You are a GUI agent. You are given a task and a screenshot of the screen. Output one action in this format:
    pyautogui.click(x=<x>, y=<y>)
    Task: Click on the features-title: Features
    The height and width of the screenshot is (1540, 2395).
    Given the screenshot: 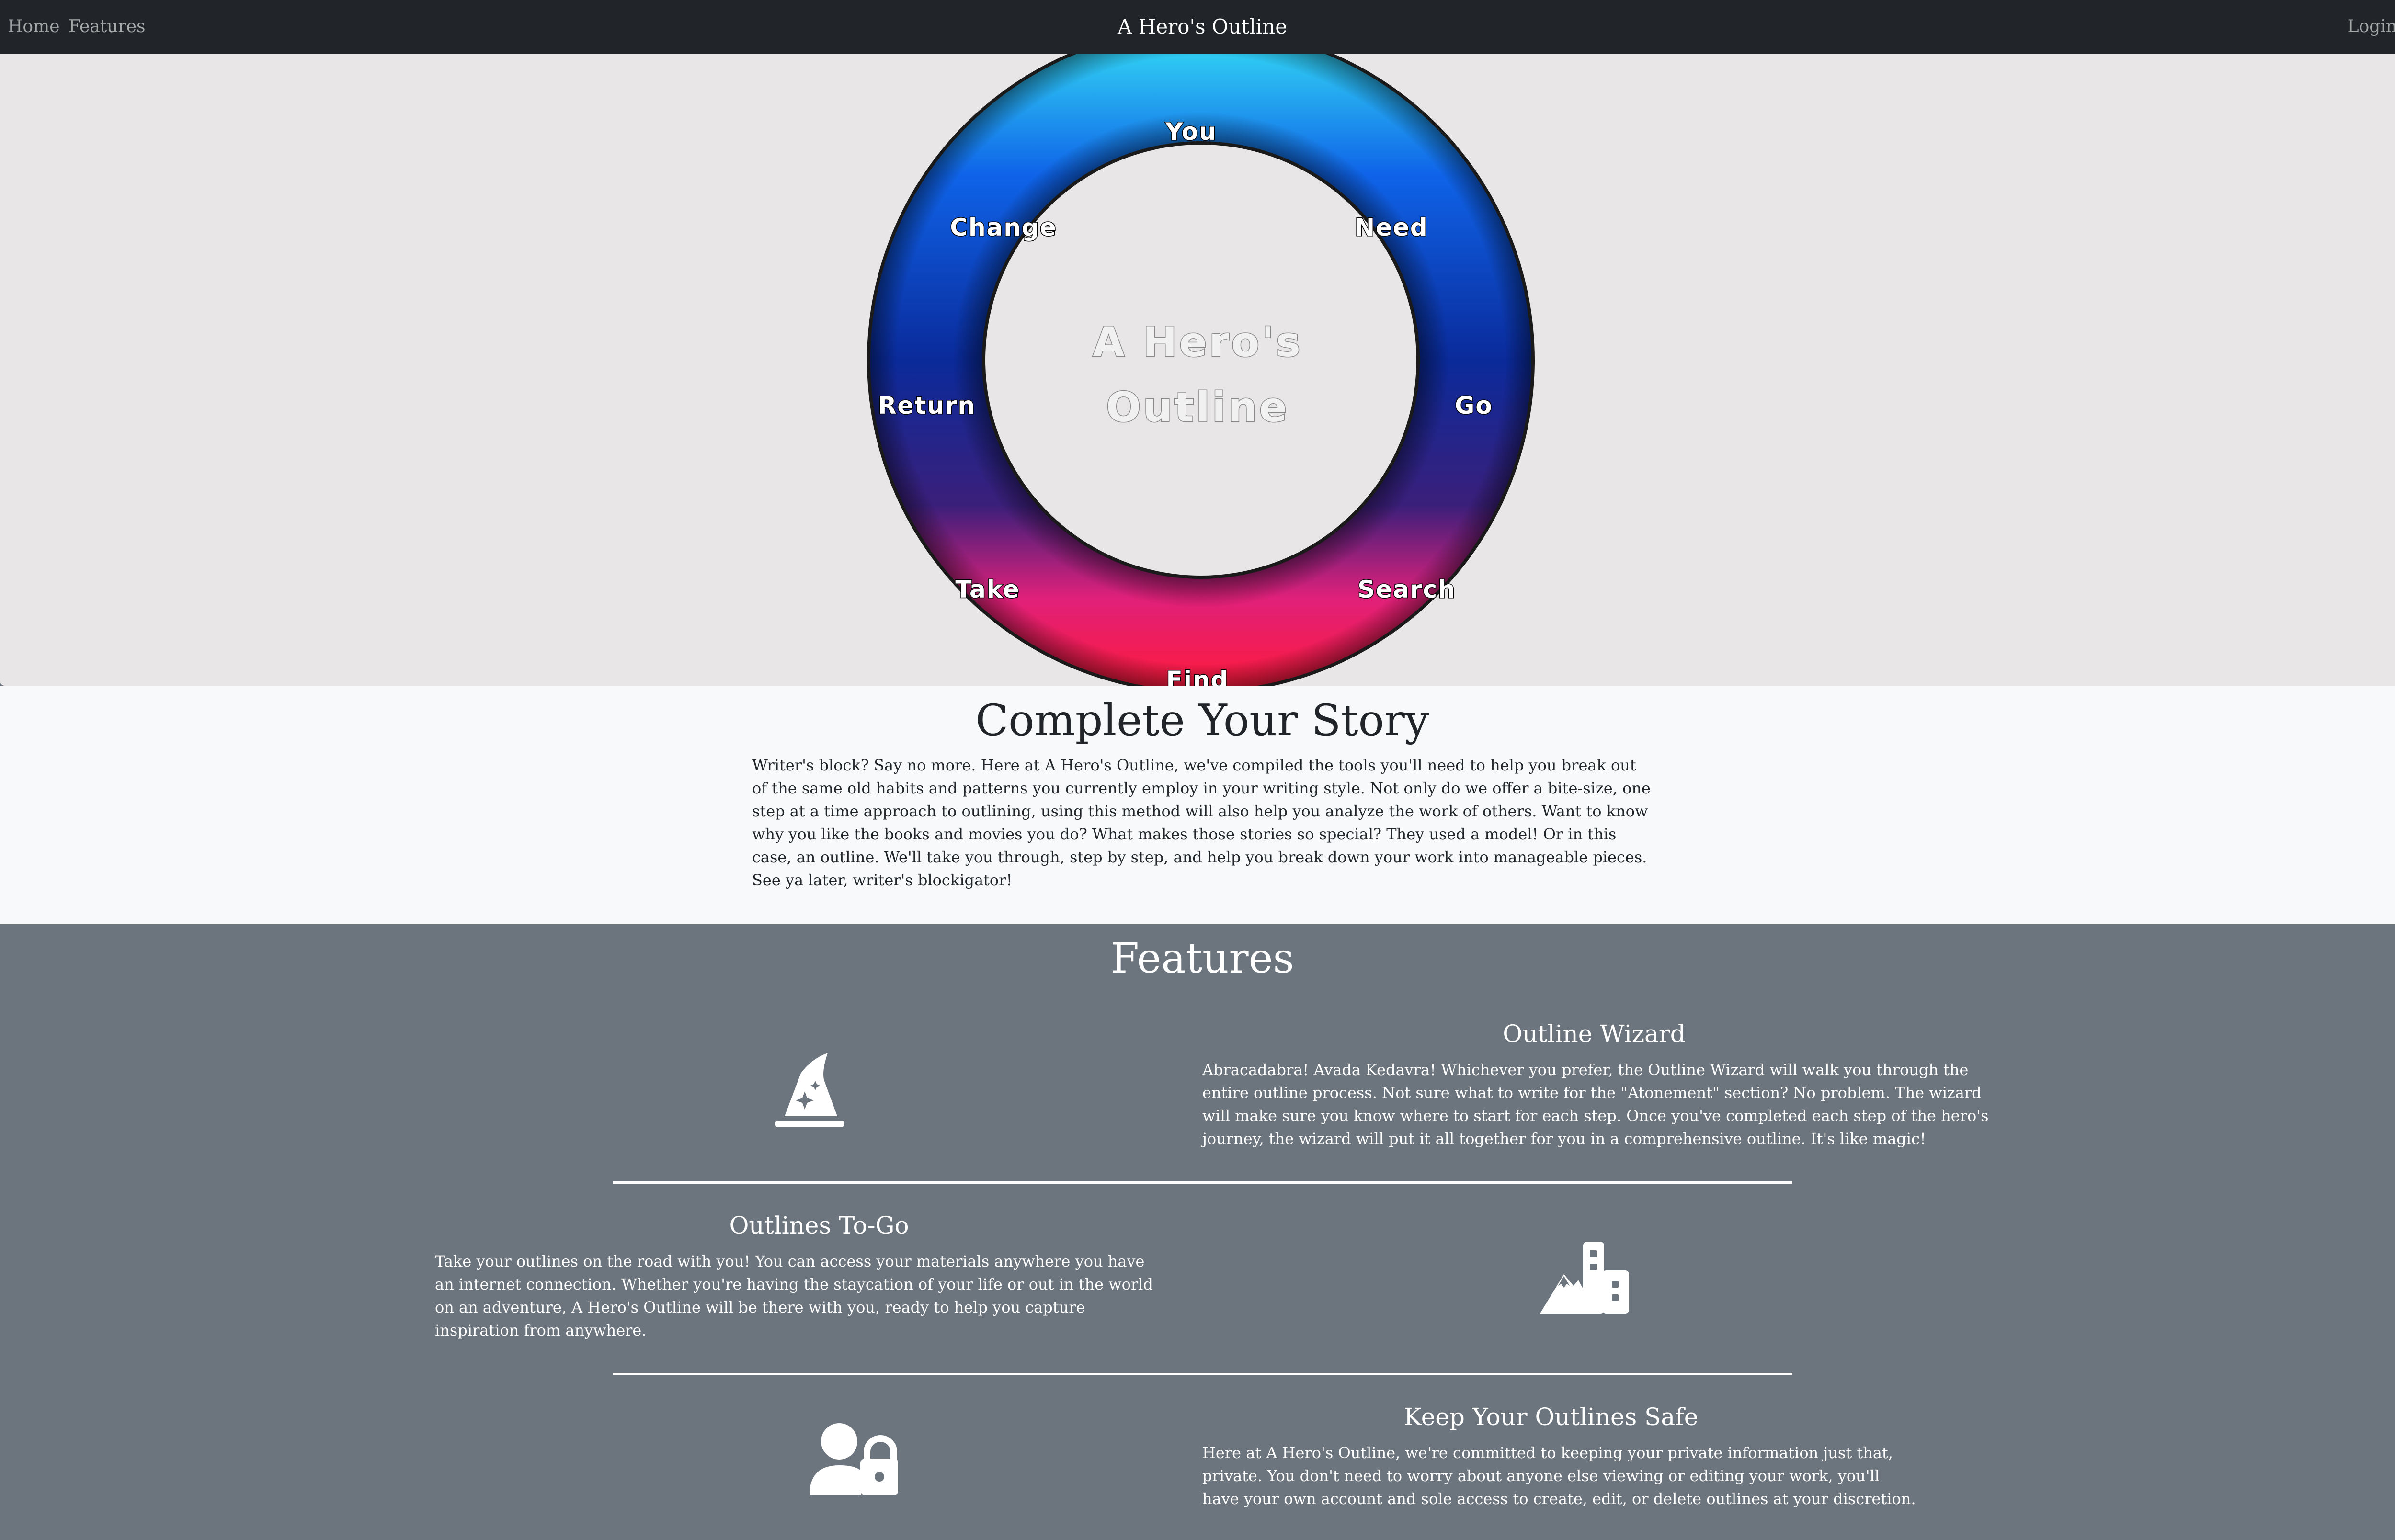 What is the action you would take?
    pyautogui.click(x=1202, y=959)
    